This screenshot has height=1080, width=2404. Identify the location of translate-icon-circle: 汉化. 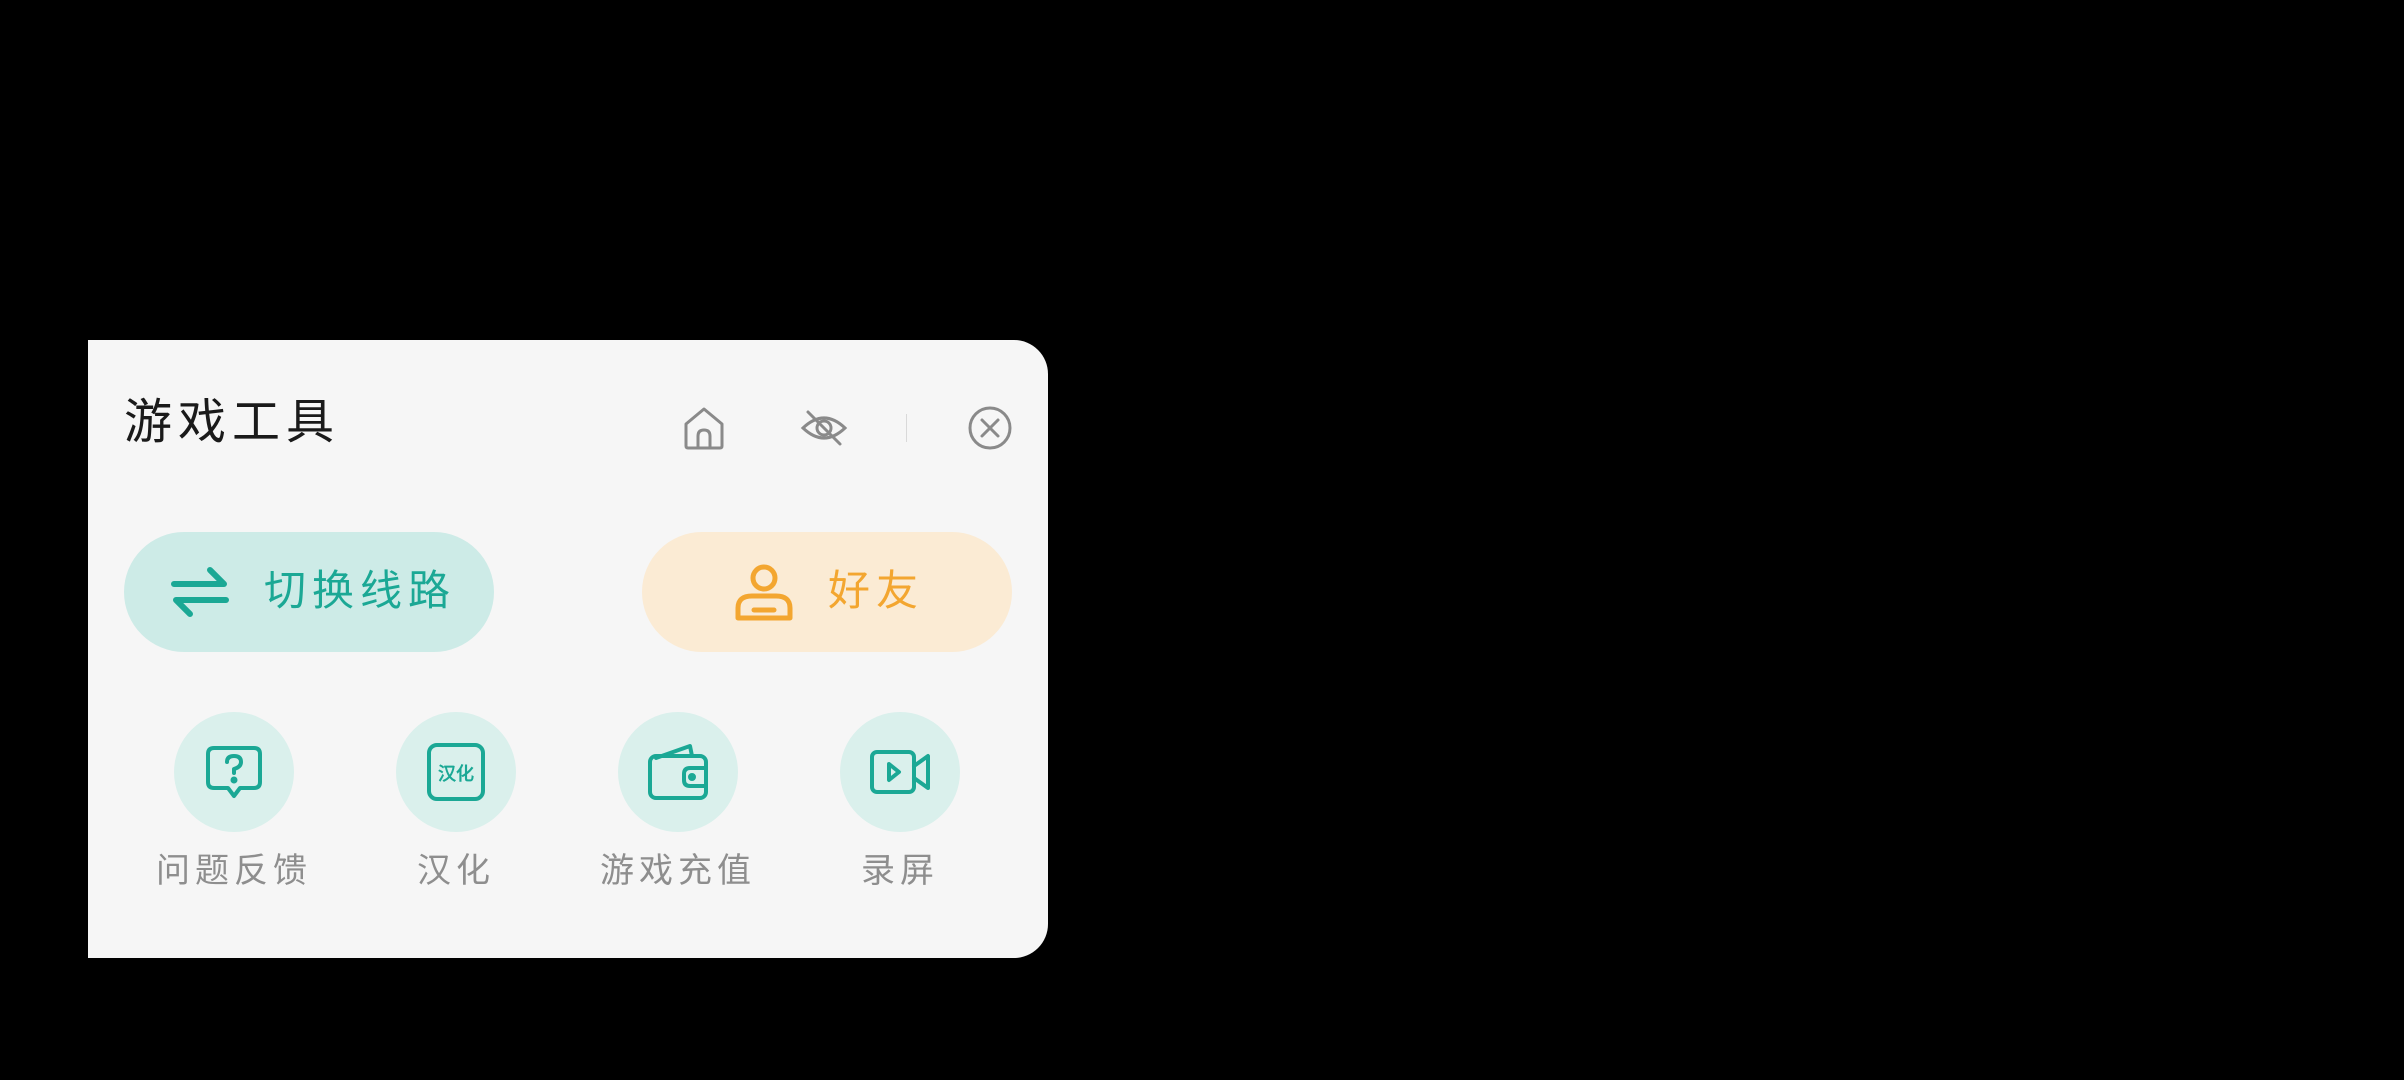
(456, 772).